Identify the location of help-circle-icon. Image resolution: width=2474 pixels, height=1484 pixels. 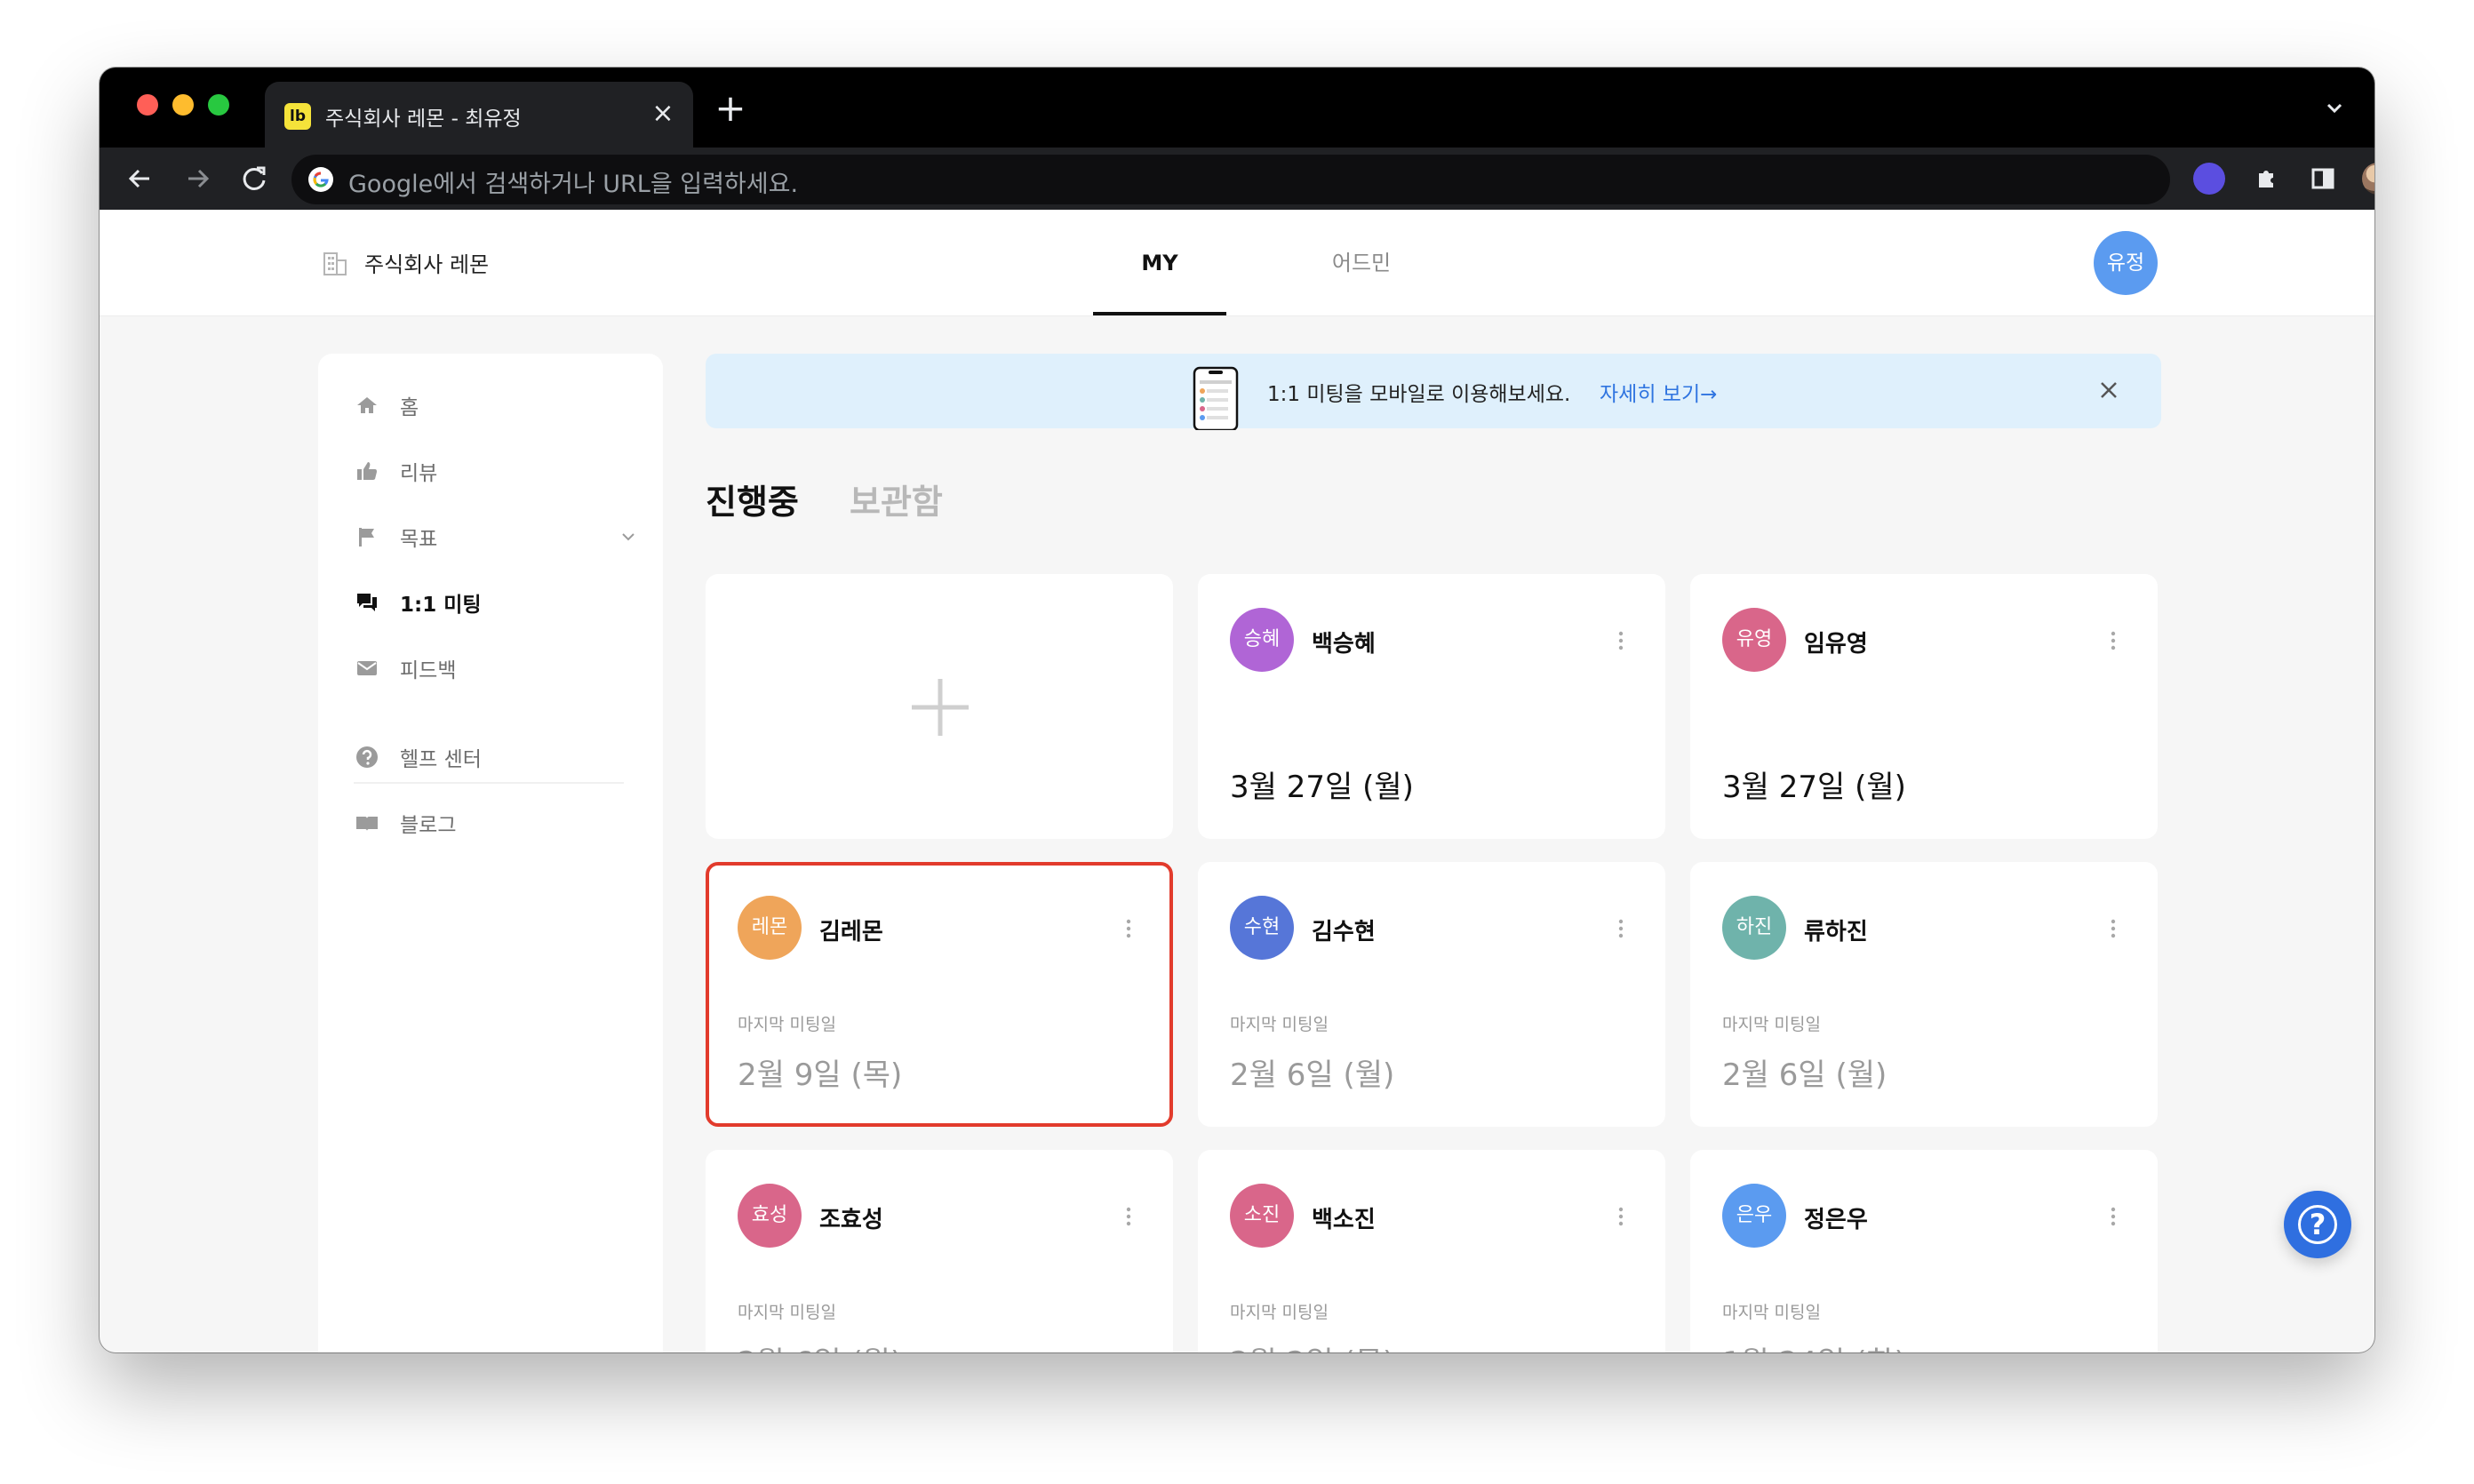
(367, 757).